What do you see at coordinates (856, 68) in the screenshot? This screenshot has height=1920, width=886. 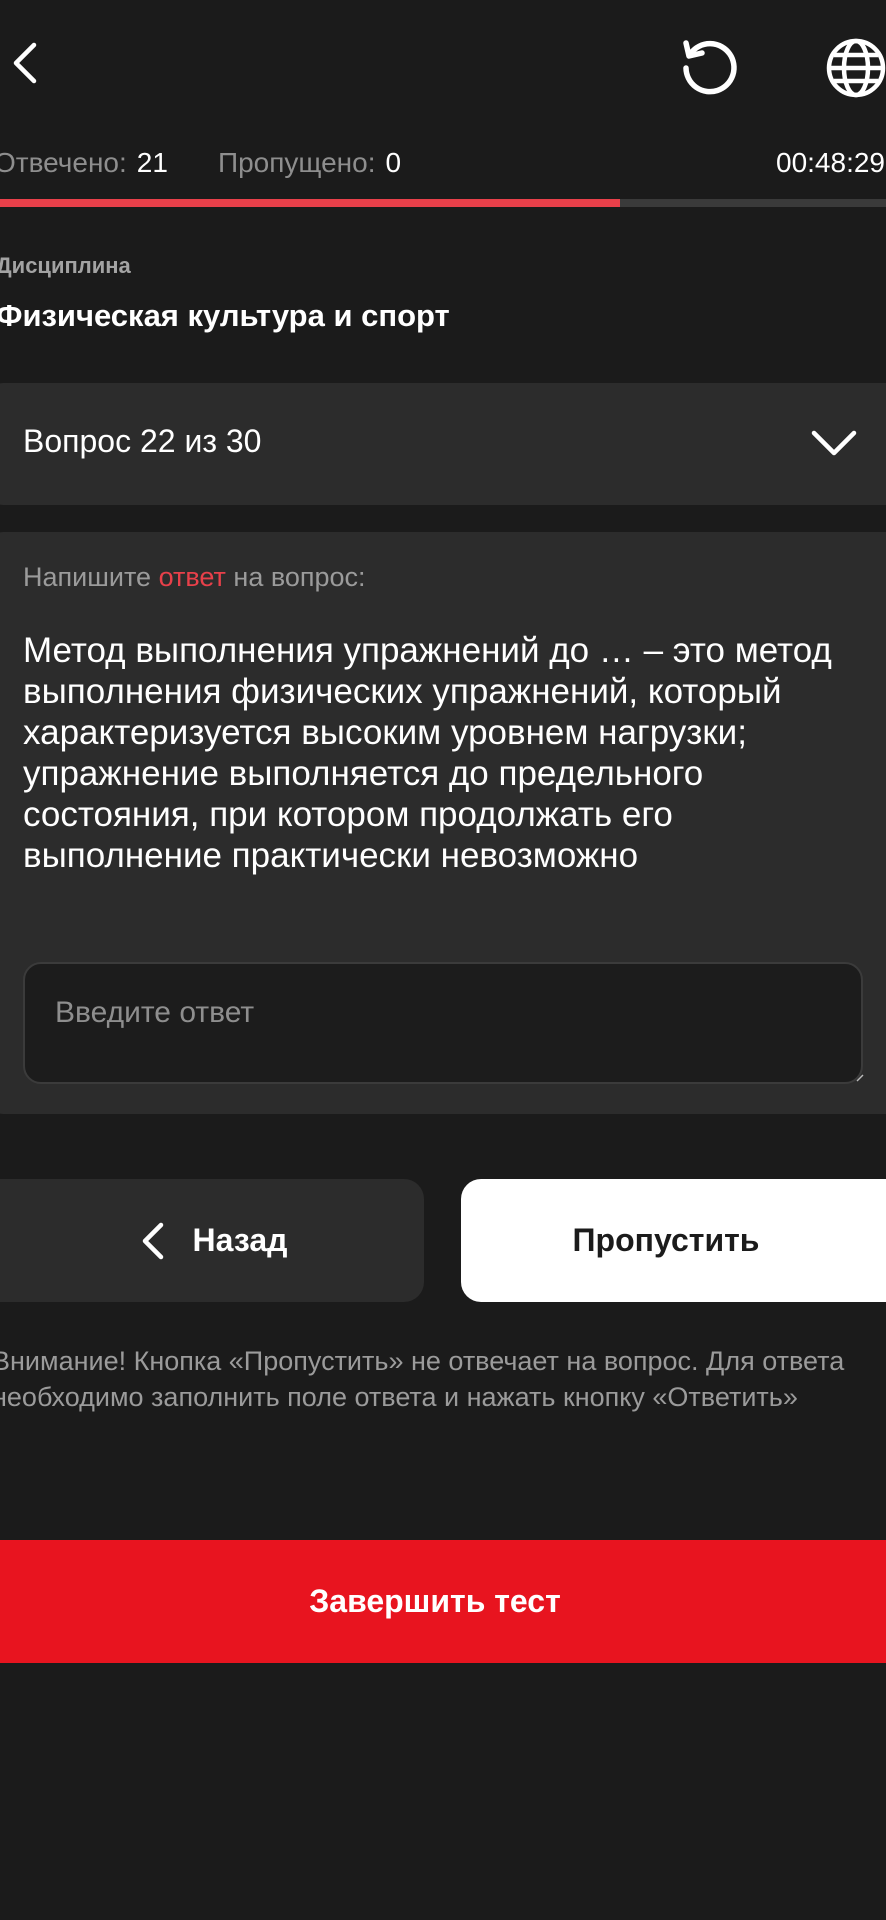 I see `globe-icon` at bounding box center [856, 68].